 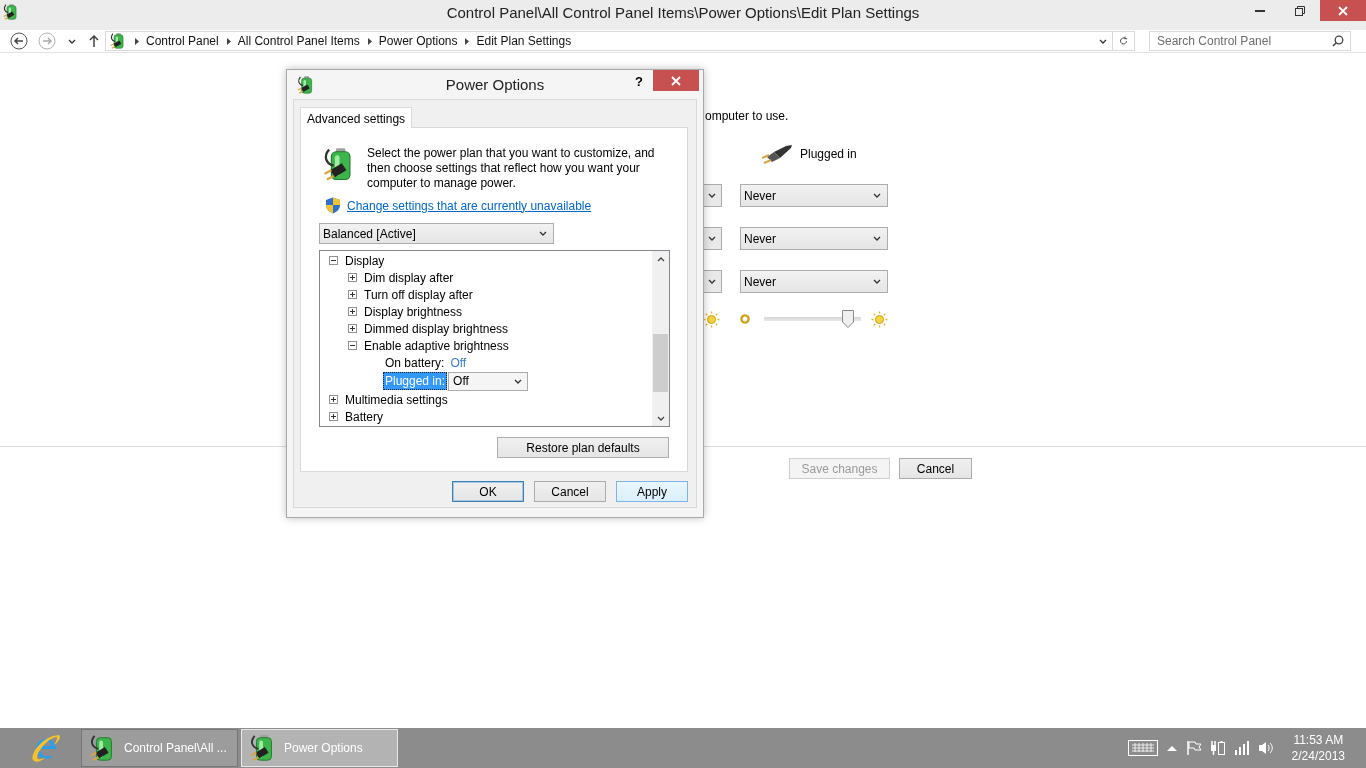 What do you see at coordinates (524, 41) in the screenshot?
I see `breadcrumb-item: Edit Plan Settings` at bounding box center [524, 41].